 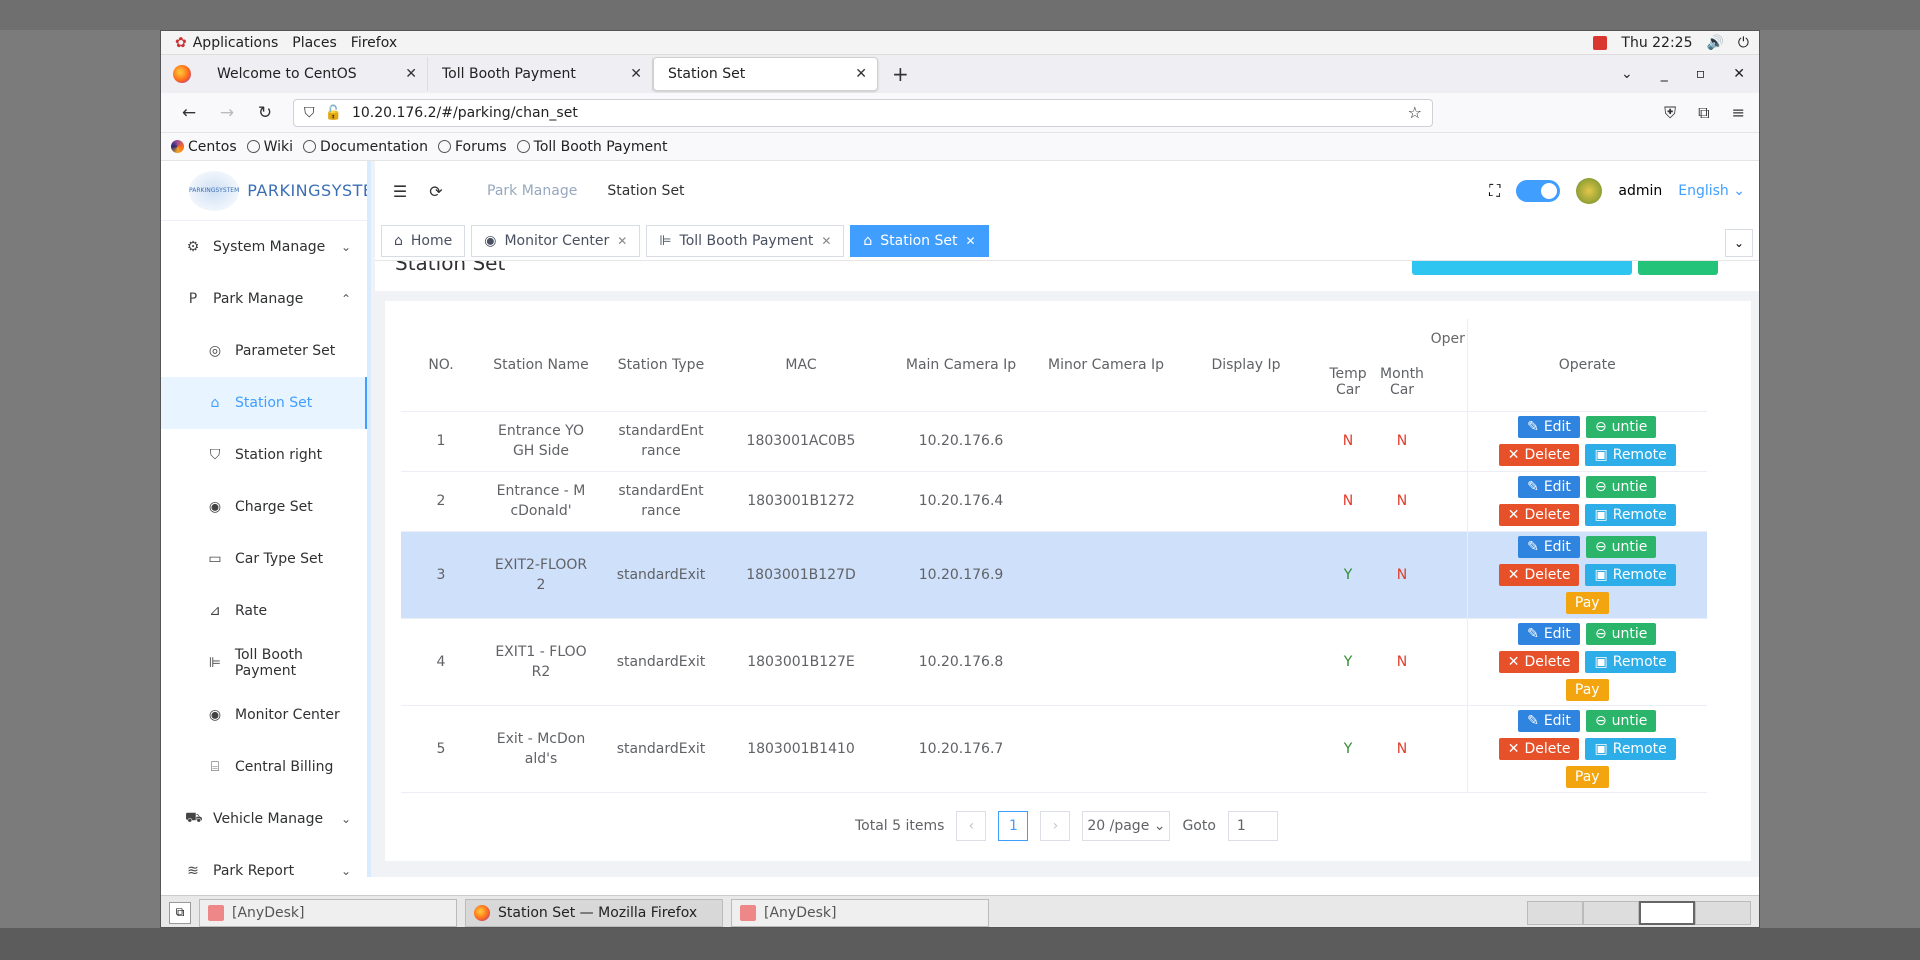 What do you see at coordinates (264, 299) in the screenshot?
I see `sidebar-item-park-manage: P Park Manage ⌃` at bounding box center [264, 299].